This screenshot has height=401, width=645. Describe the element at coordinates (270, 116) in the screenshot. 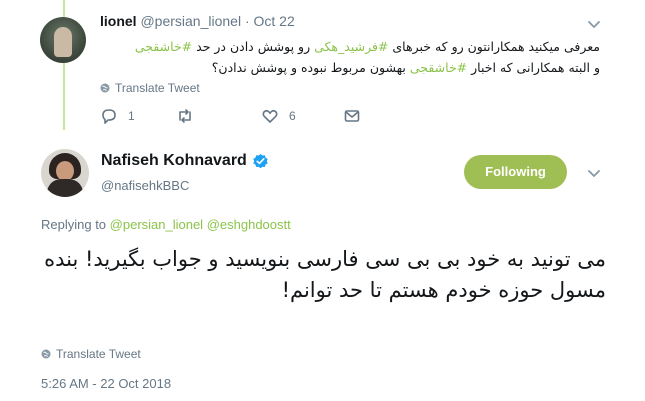

I see `like-icon` at that location.